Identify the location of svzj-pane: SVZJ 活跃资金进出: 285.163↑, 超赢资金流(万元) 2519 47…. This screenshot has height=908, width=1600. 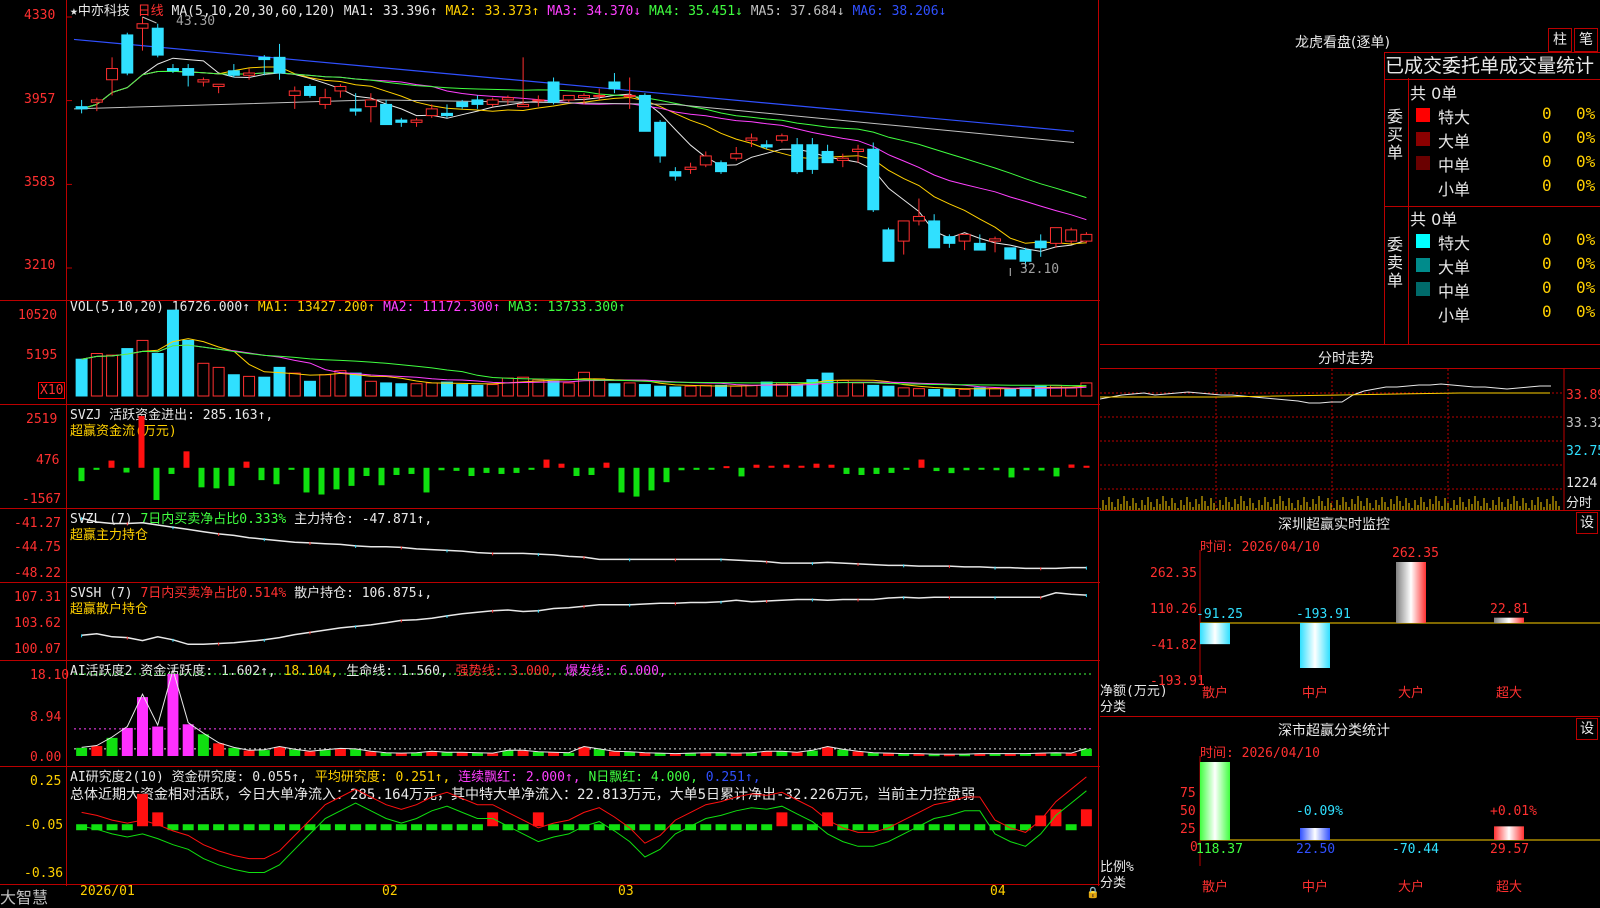
(550, 456).